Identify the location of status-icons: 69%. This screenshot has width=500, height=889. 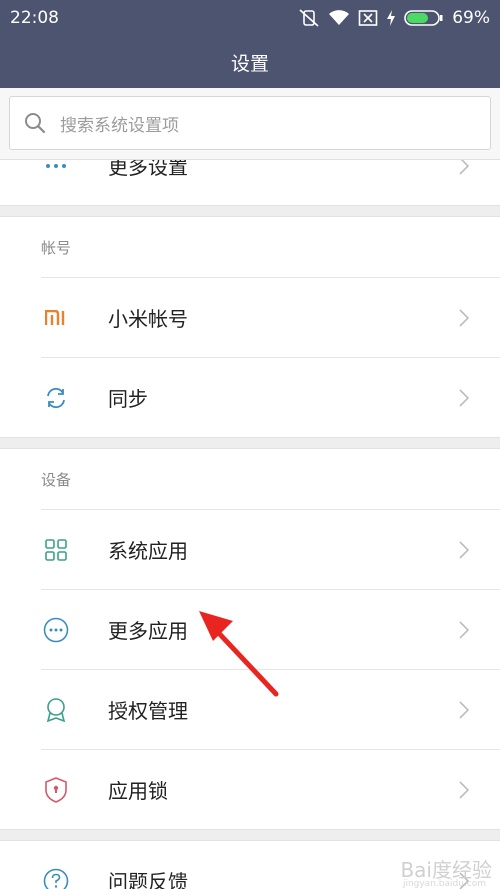
(394, 18).